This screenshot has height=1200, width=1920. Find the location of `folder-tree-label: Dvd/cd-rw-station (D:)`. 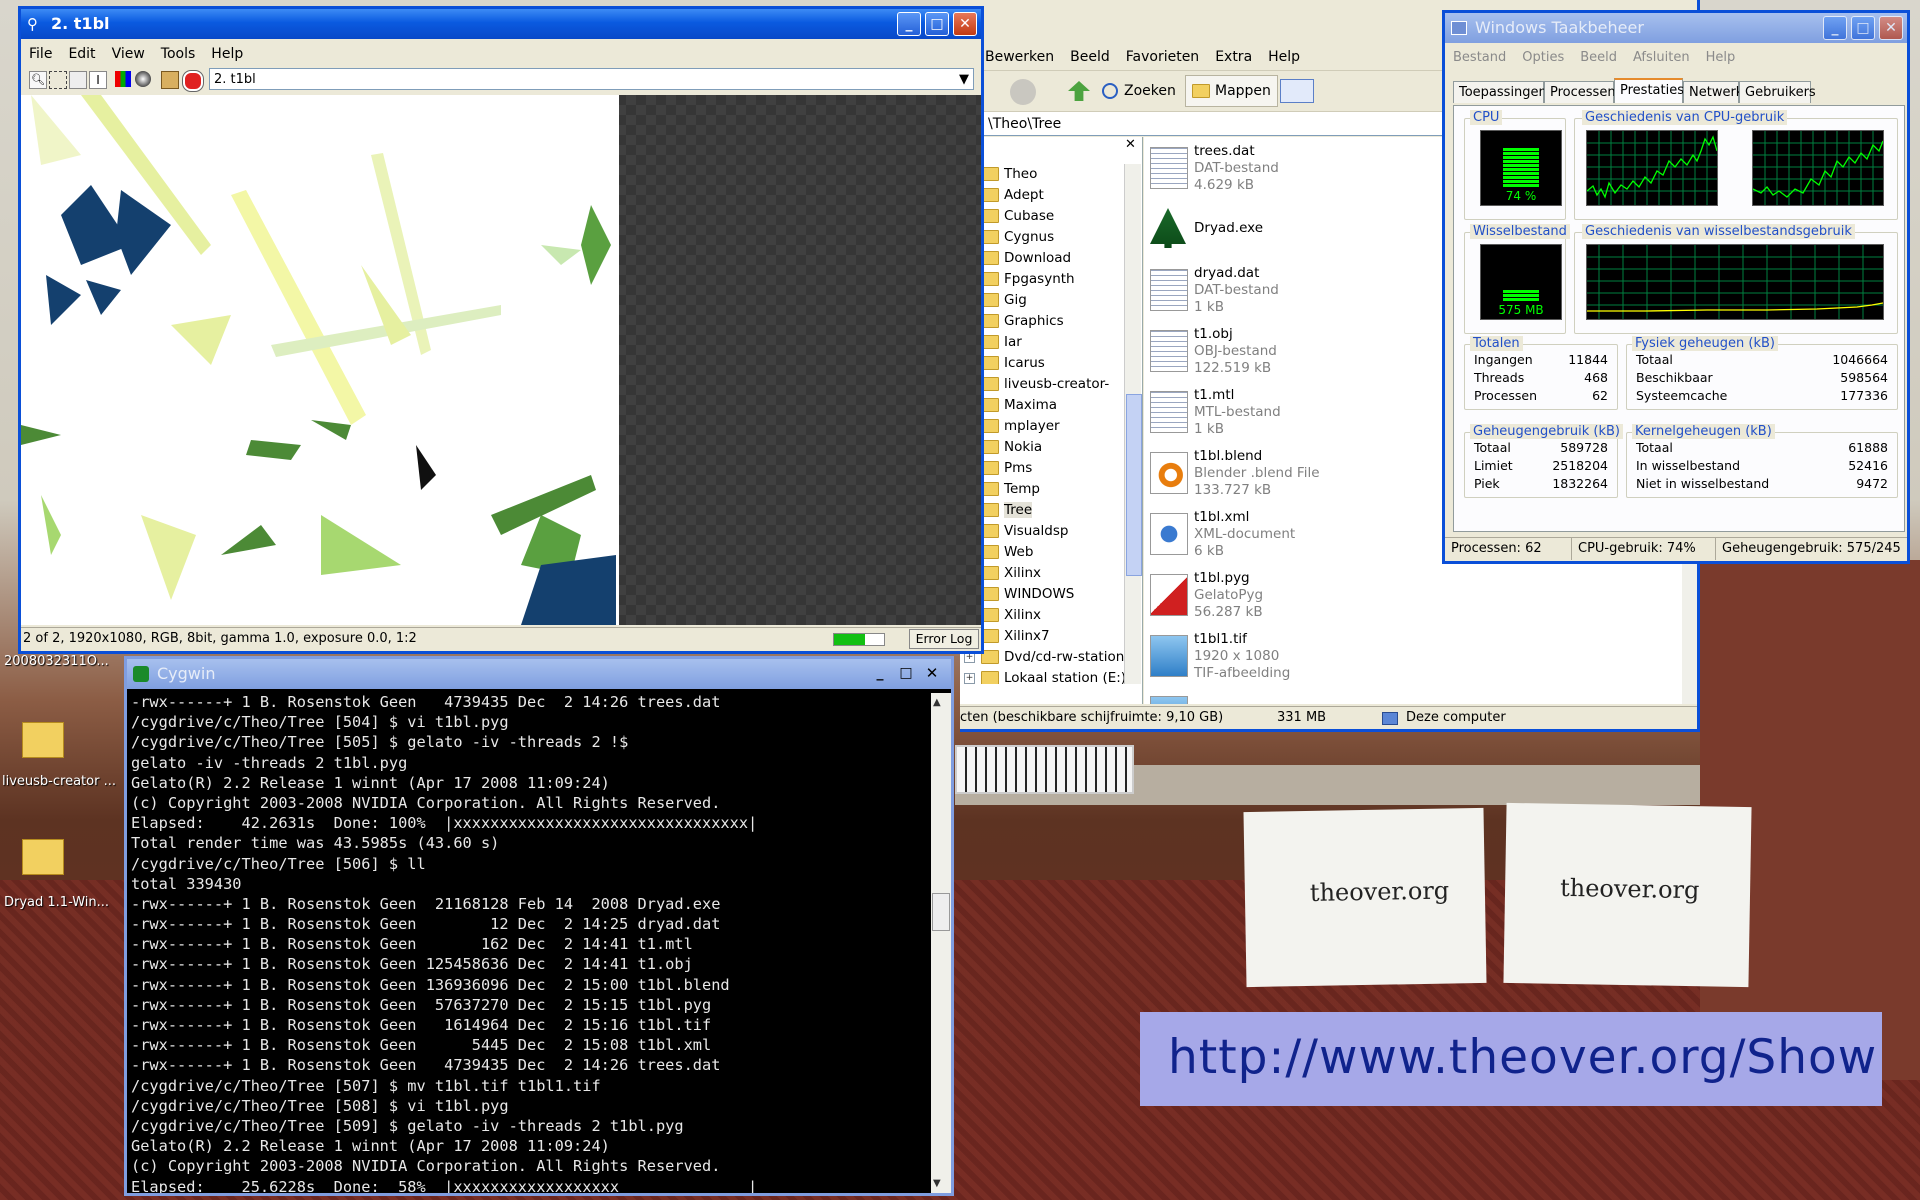

folder-tree-label: Dvd/cd-rw-station (D:) is located at coordinates (1064, 657).